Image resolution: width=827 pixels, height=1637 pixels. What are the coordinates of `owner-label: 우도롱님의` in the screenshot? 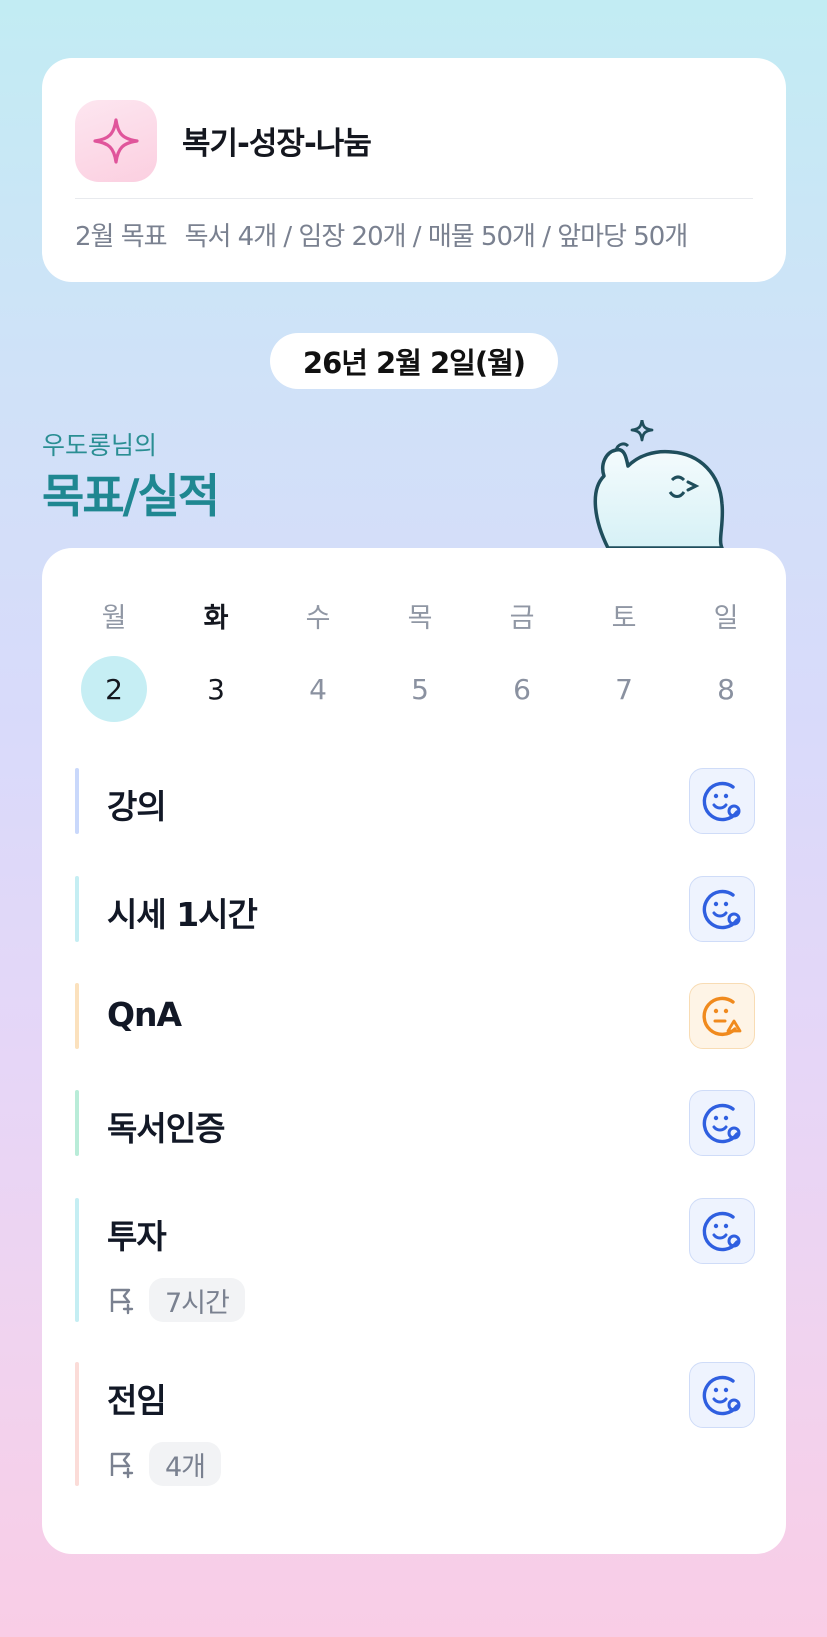 It's located at (100, 445).